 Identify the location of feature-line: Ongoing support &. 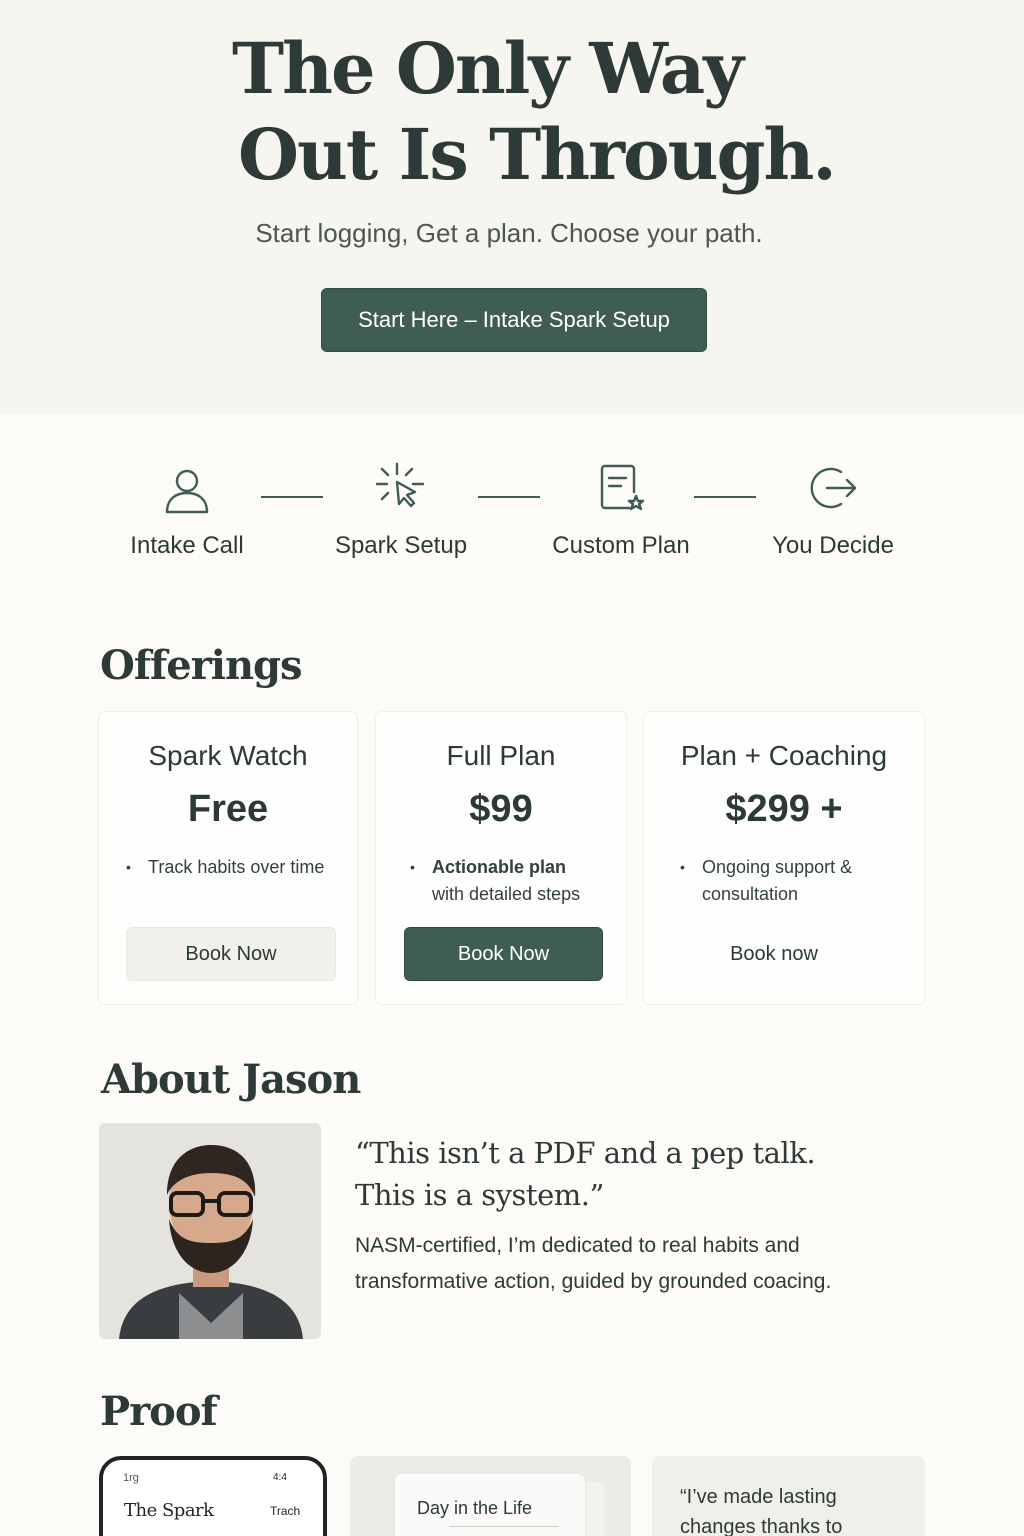
(777, 867).